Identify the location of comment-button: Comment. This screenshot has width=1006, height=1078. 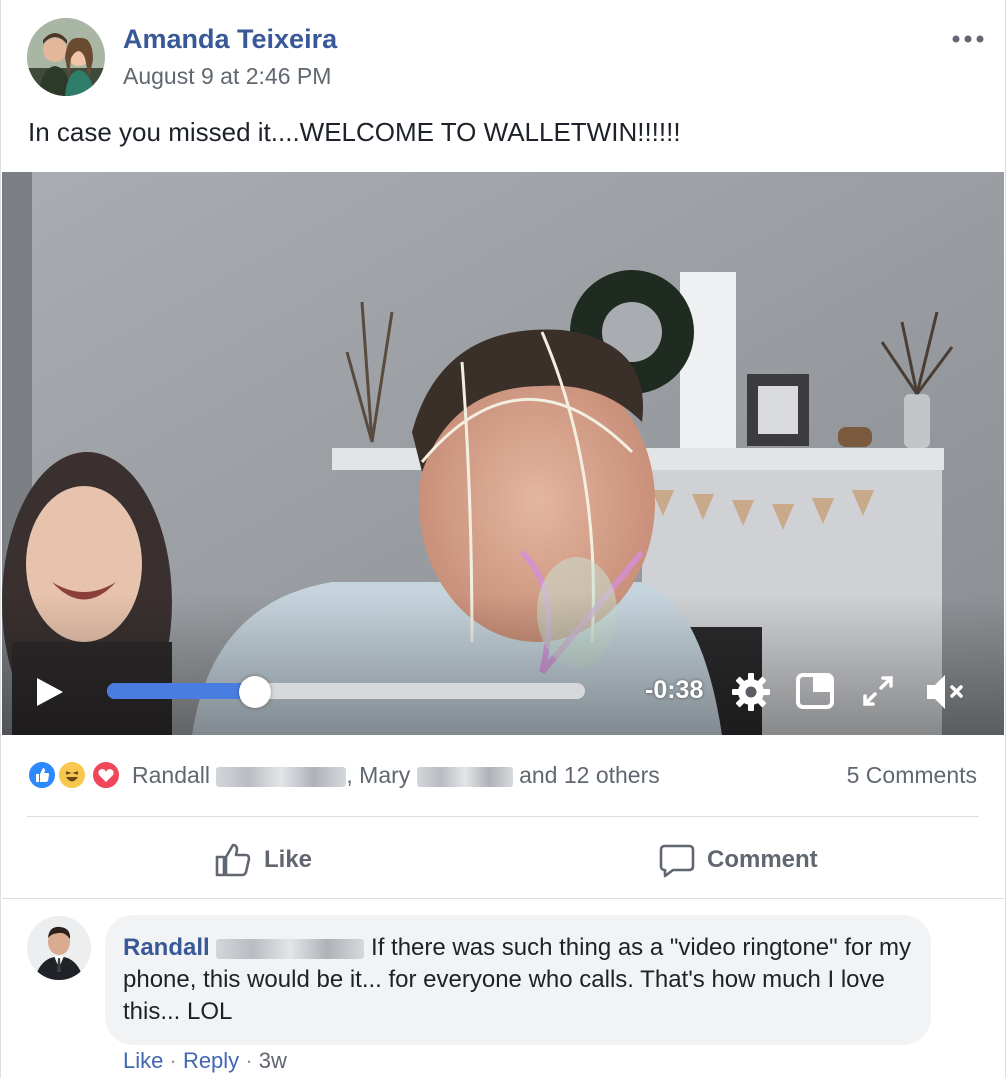
(738, 860).